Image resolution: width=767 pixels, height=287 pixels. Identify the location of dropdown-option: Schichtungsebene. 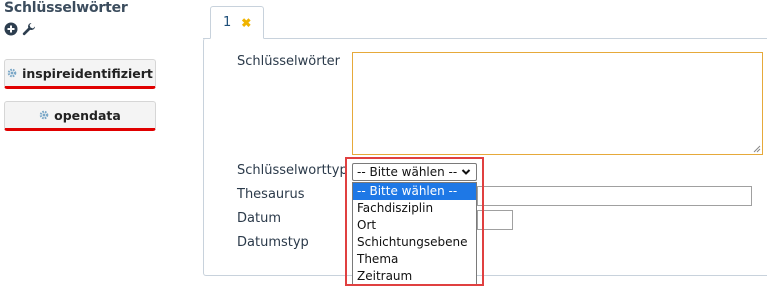
(414, 242).